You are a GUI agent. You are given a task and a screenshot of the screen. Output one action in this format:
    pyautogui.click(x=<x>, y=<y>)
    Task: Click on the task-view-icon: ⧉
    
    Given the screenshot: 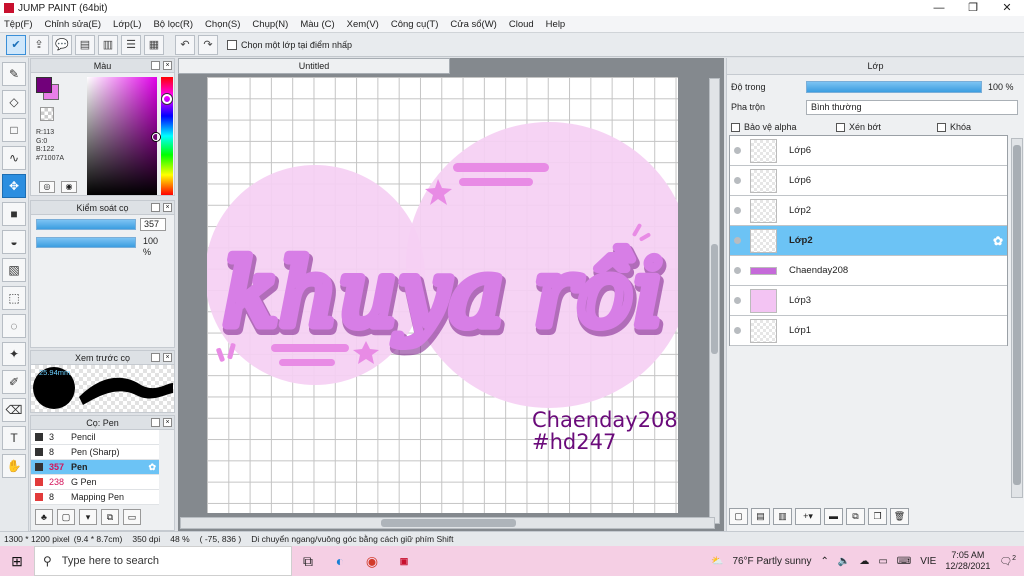 What is the action you would take?
    pyautogui.click(x=308, y=561)
    